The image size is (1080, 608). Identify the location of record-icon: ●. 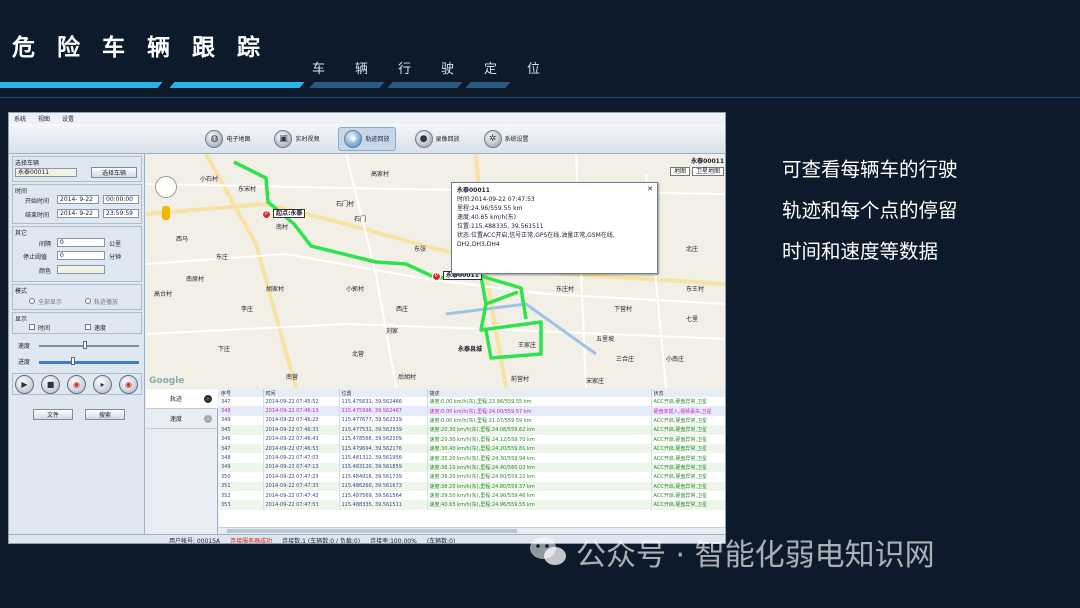
(423, 138).